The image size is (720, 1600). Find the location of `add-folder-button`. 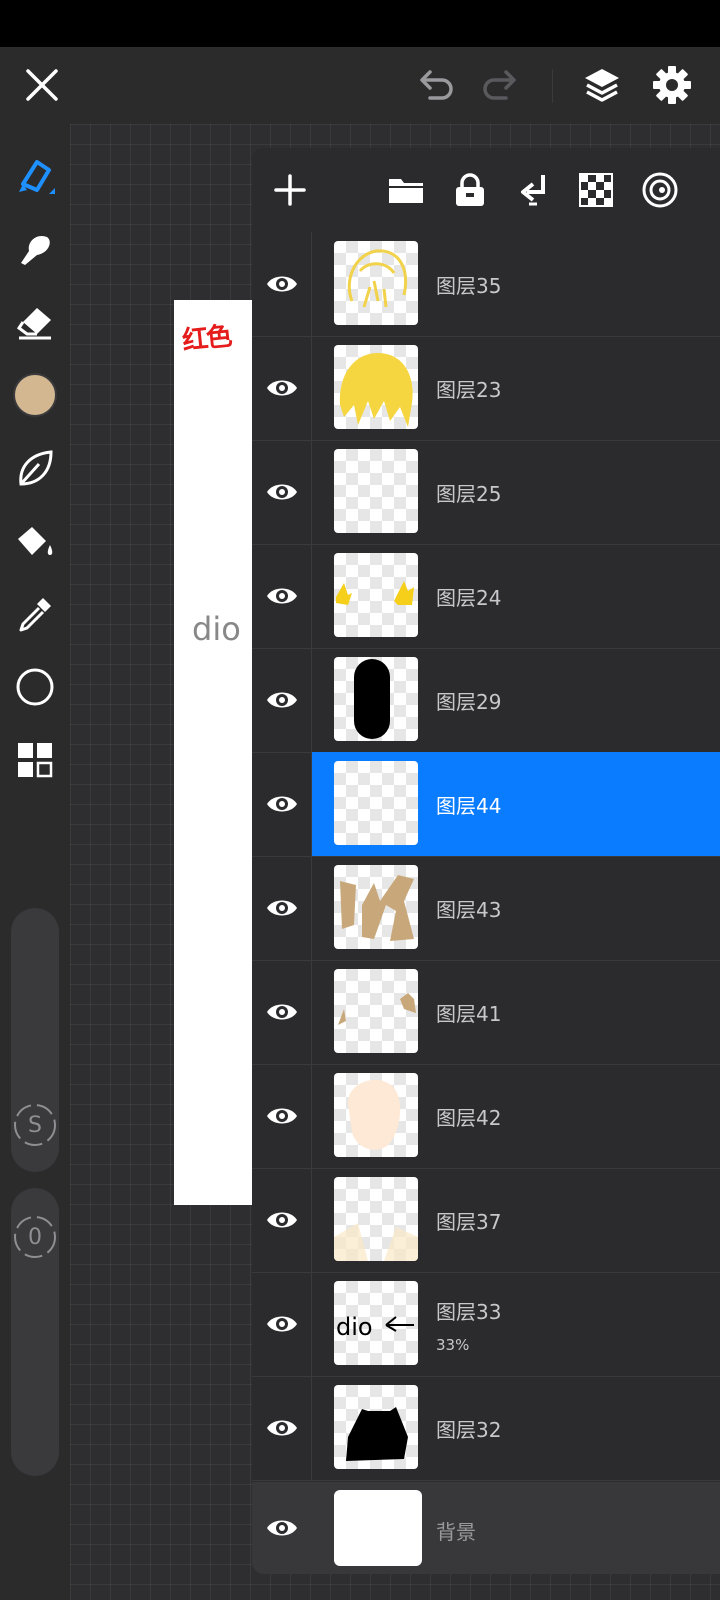

add-folder-button is located at coordinates (406, 190).